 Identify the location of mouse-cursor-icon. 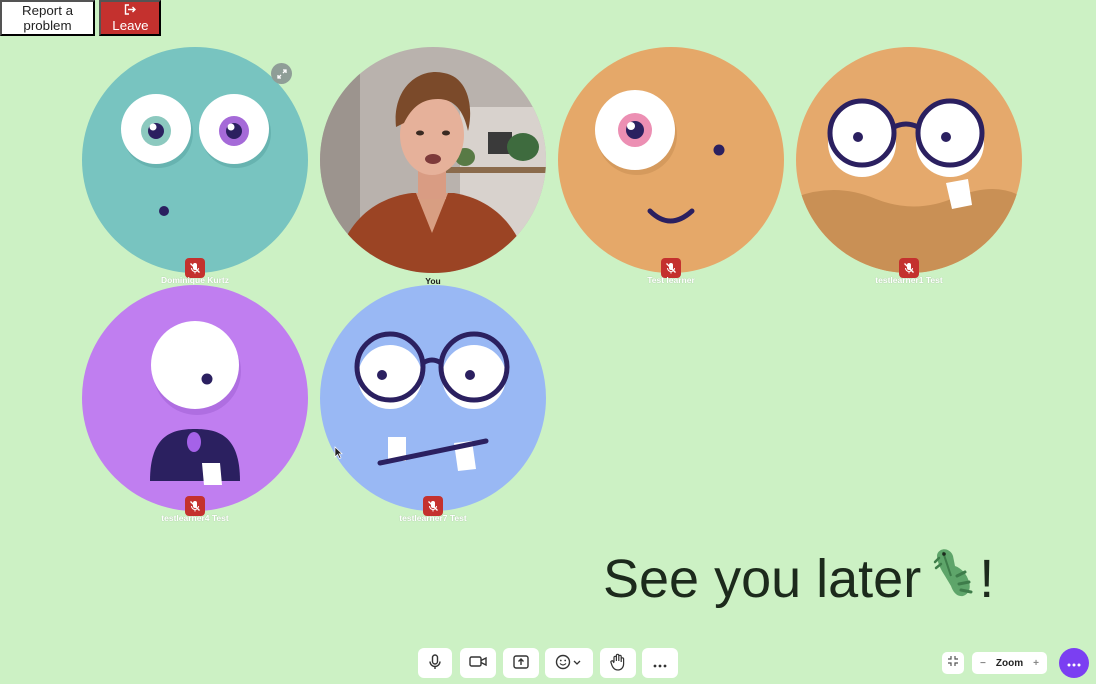
(338, 455).